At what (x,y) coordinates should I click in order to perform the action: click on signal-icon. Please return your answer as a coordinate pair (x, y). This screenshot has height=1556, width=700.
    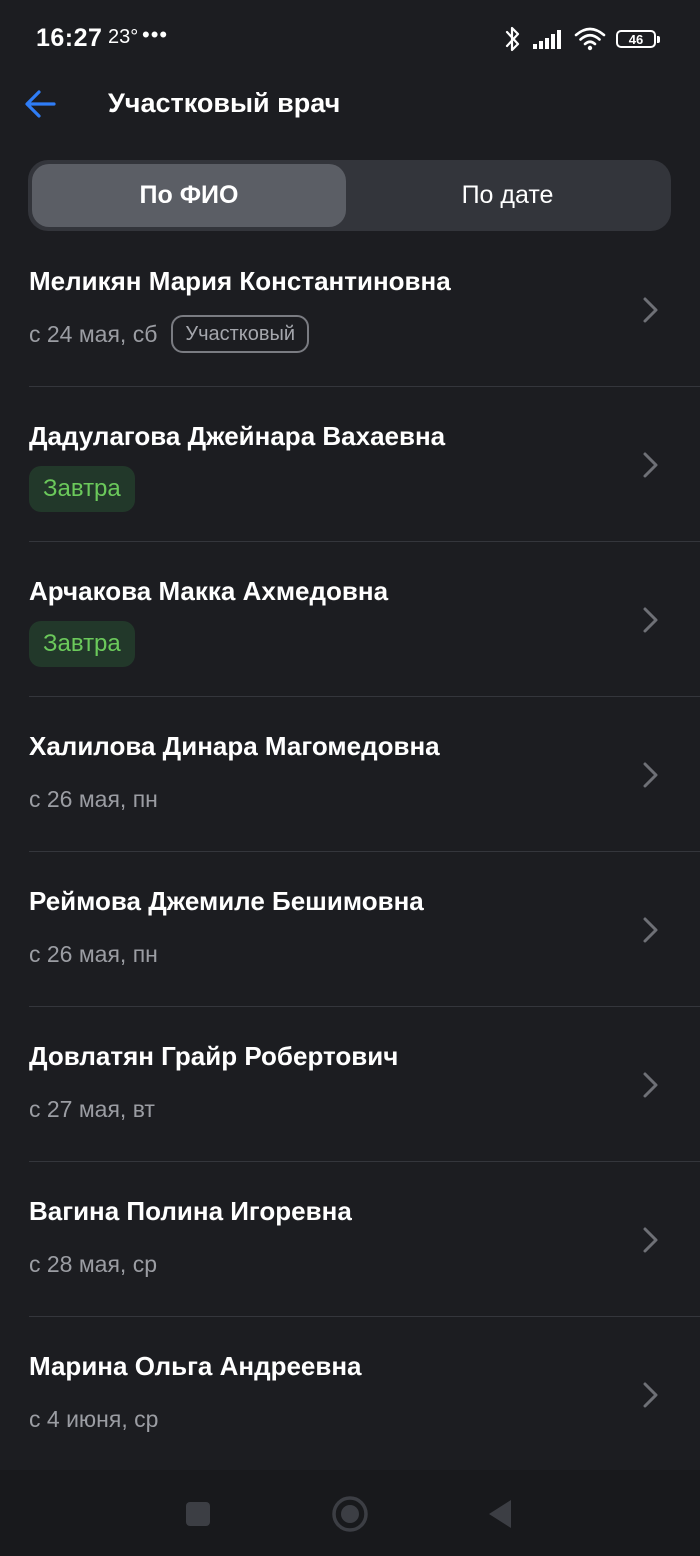
    Looking at the image, I should click on (547, 39).